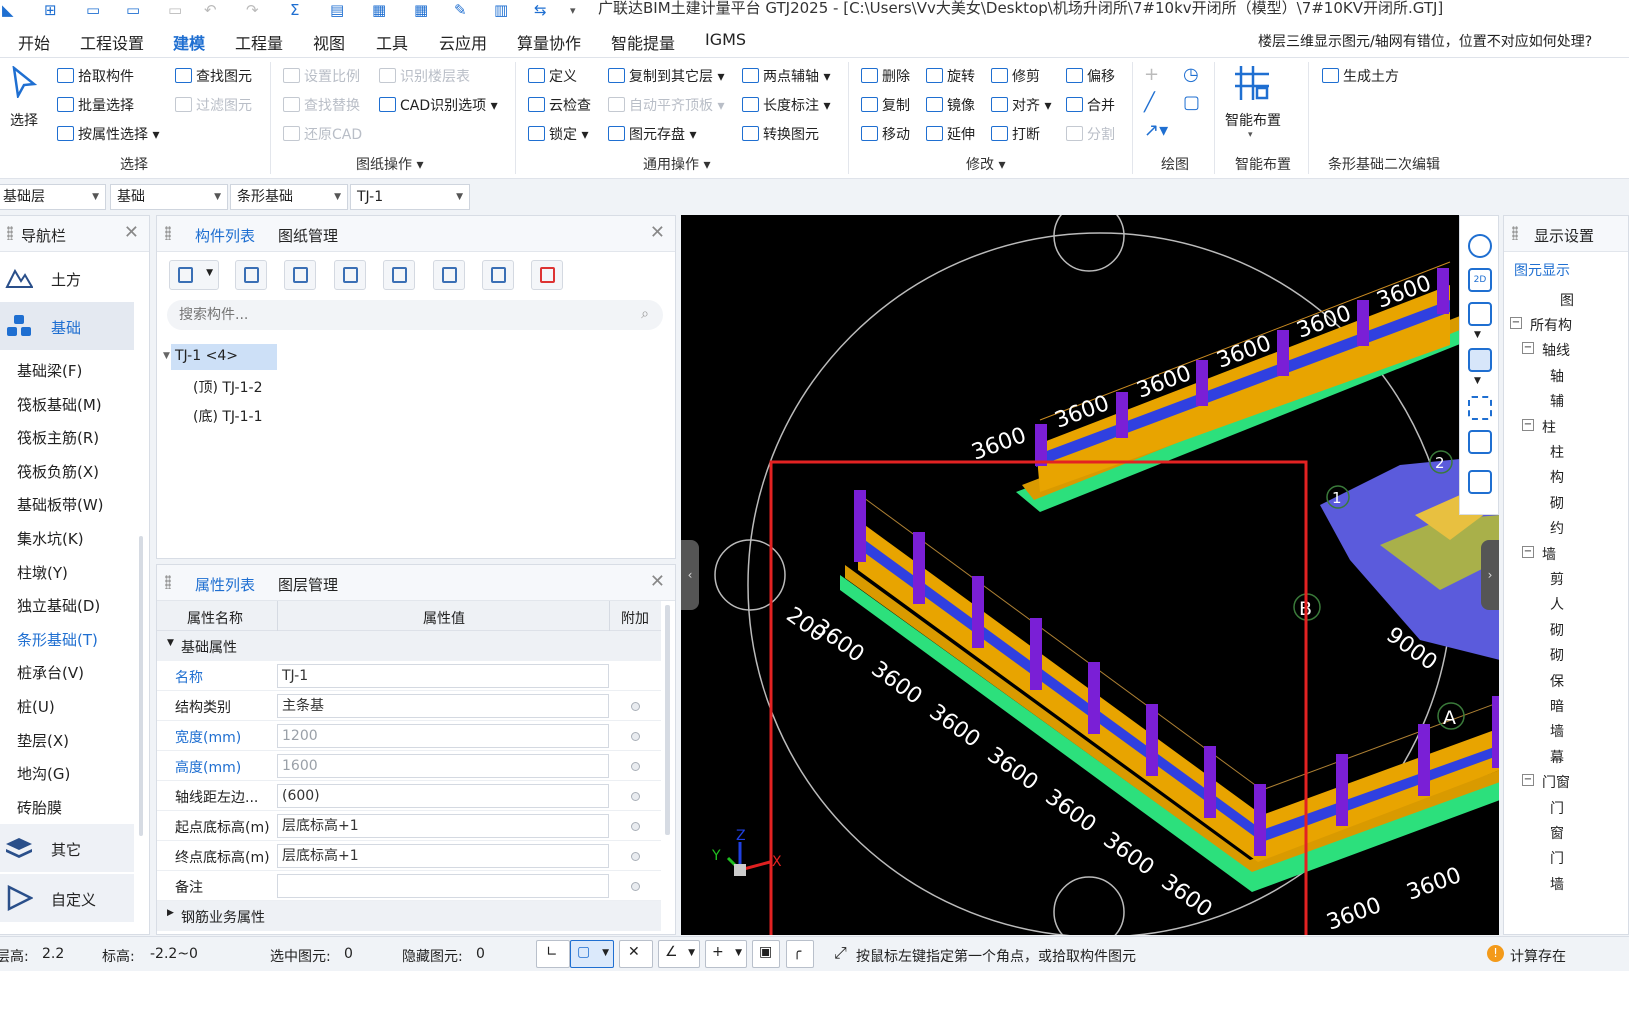  Describe the element at coordinates (1495, 953) in the screenshot. I see `warning-icon: !` at that location.